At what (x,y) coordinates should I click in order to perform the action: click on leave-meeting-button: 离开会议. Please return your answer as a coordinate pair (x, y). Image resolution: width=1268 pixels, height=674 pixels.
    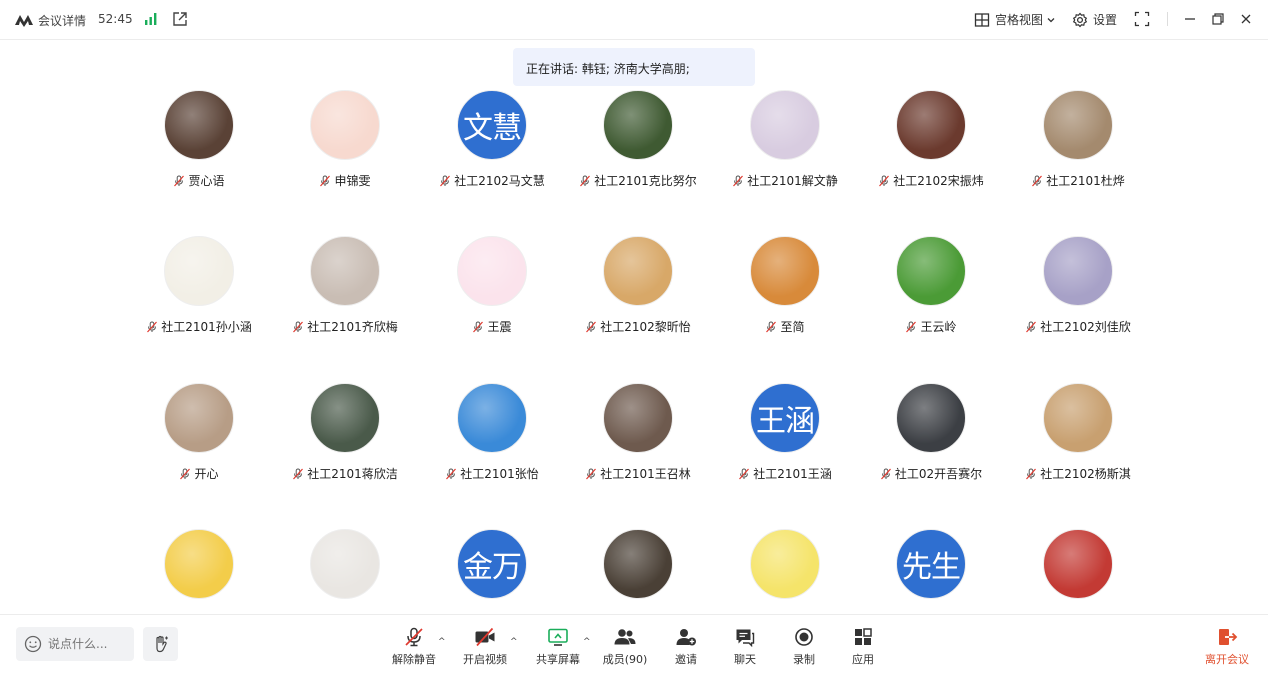
    Looking at the image, I should click on (1227, 647).